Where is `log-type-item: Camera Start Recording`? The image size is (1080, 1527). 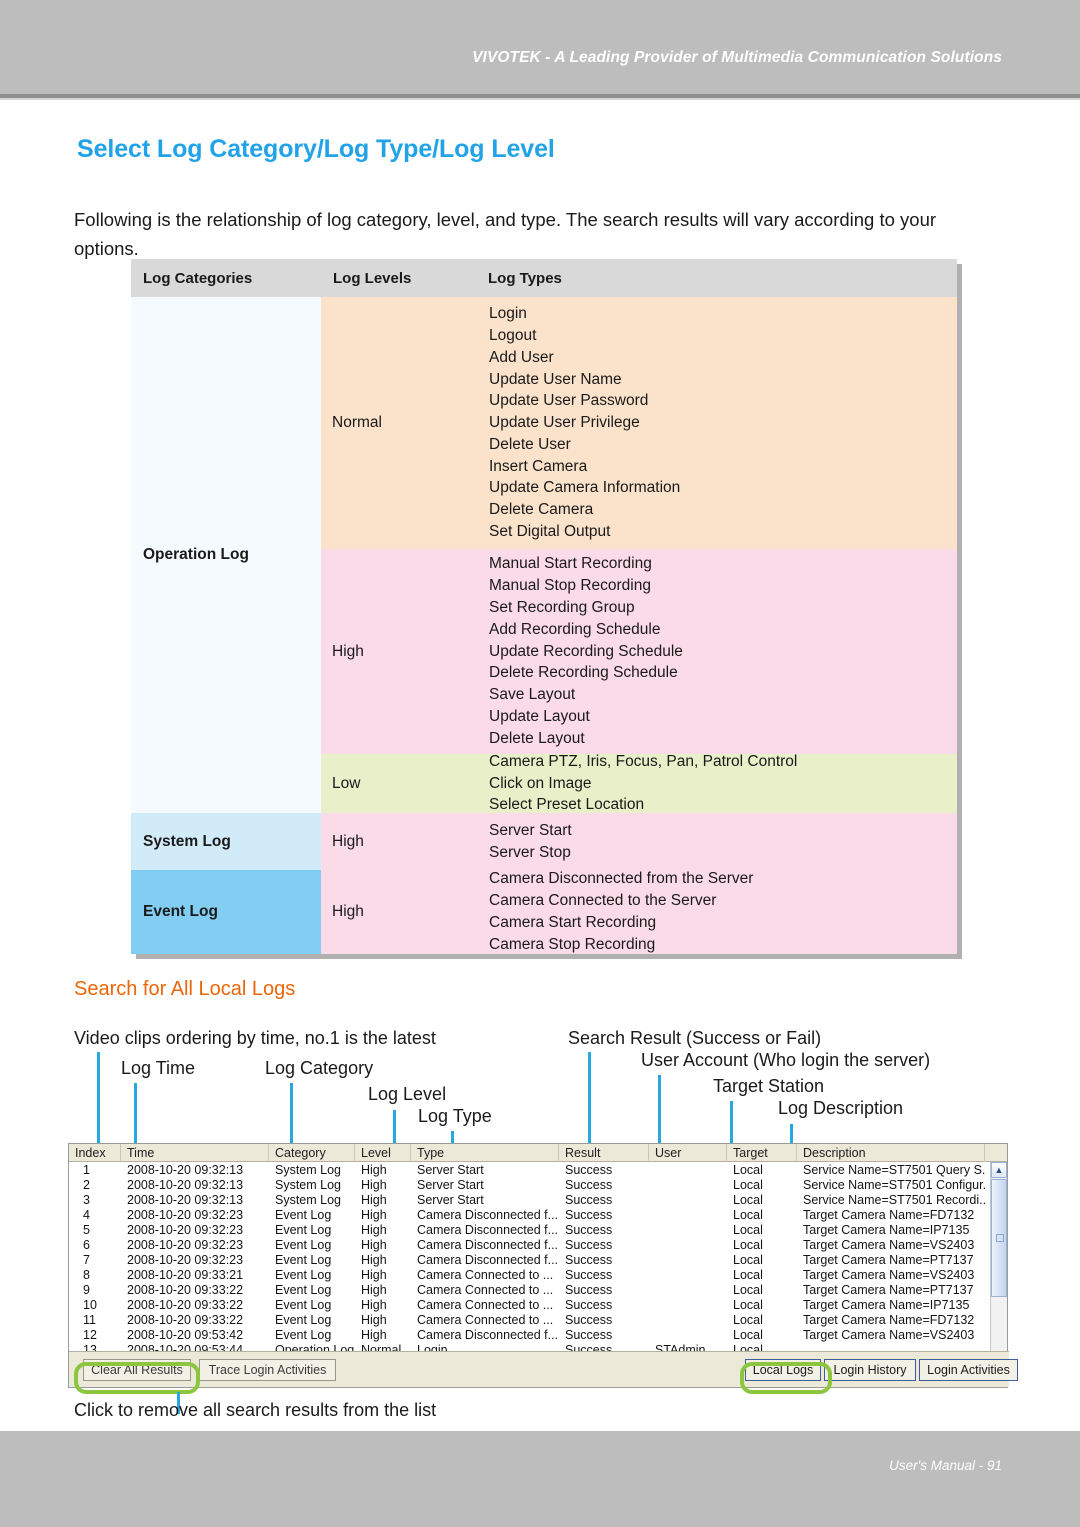 log-type-item: Camera Start Recording is located at coordinates (573, 922).